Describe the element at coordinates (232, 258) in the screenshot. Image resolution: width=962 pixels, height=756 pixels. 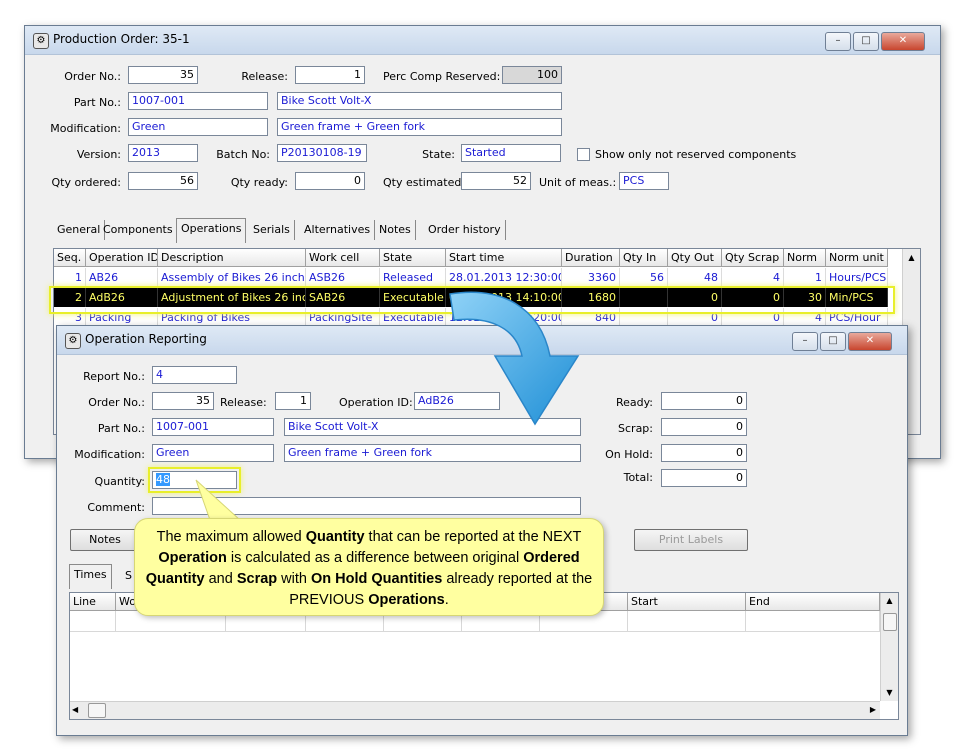
I see `column-header: Description` at that location.